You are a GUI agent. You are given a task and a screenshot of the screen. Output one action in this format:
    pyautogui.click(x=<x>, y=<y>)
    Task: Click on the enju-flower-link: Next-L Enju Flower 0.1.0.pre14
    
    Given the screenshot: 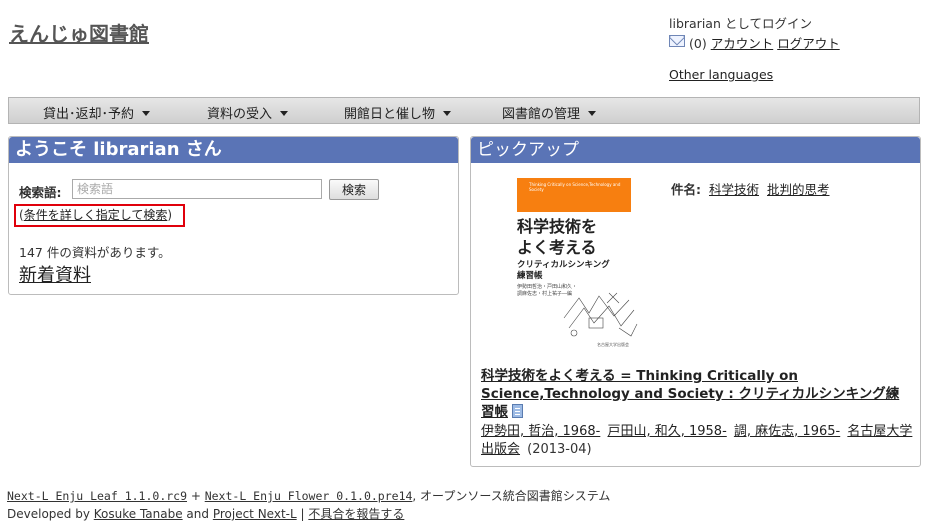 What is the action you would take?
    pyautogui.click(x=309, y=496)
    